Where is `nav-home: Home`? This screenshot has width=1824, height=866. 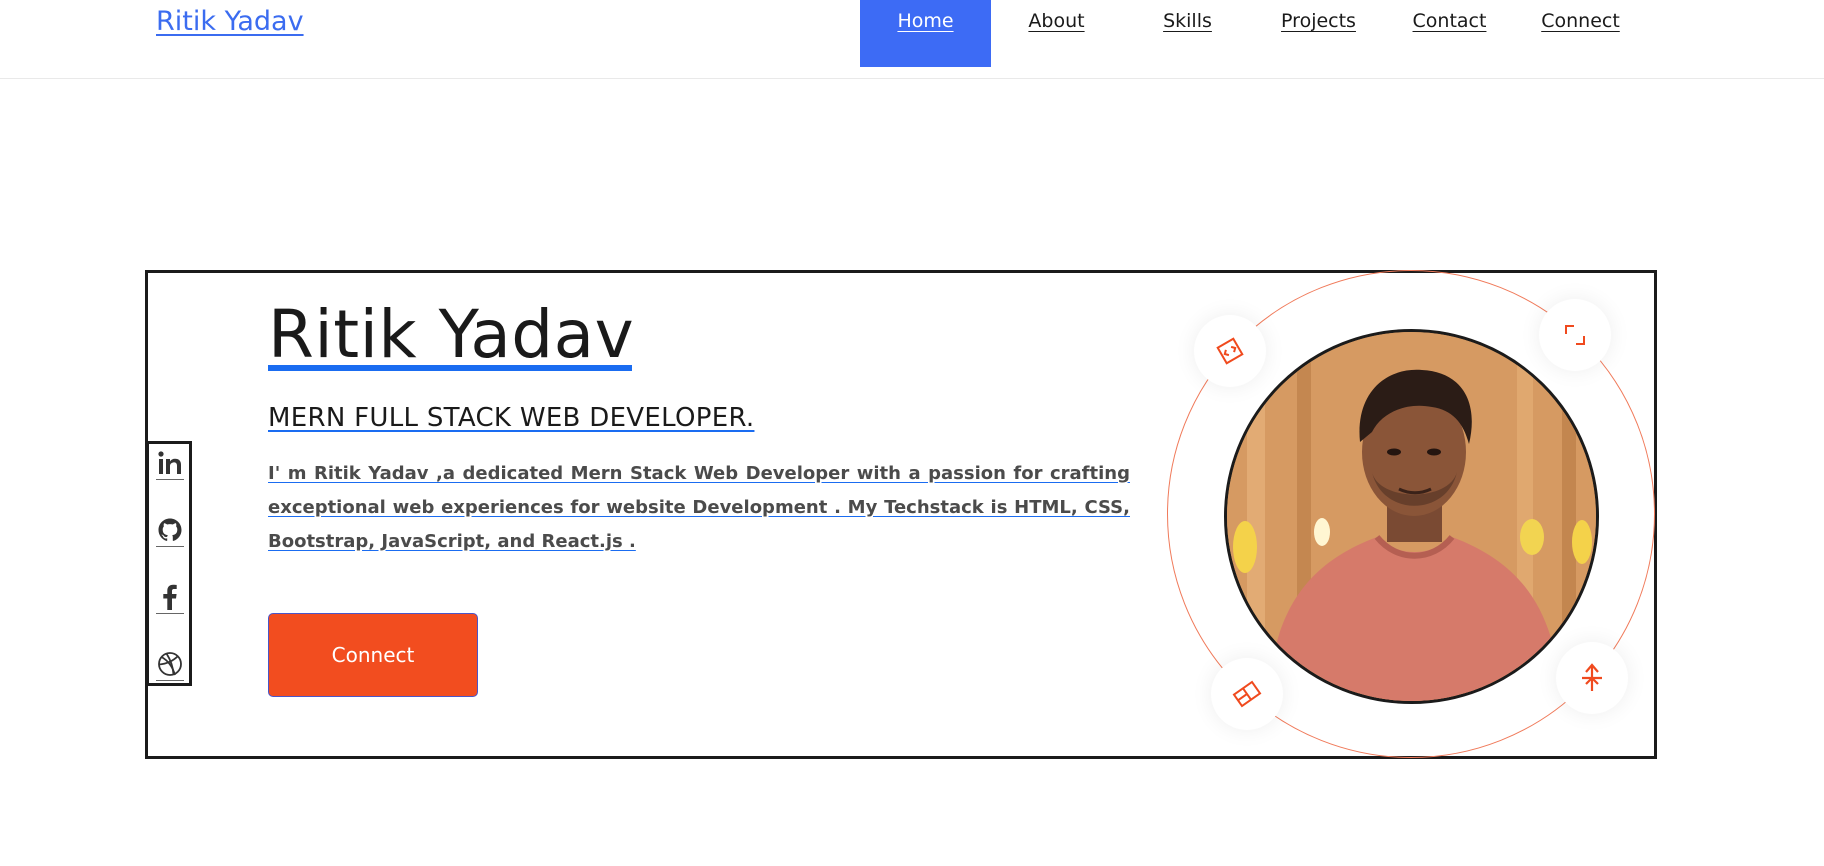
nav-home: Home is located at coordinates (925, 33).